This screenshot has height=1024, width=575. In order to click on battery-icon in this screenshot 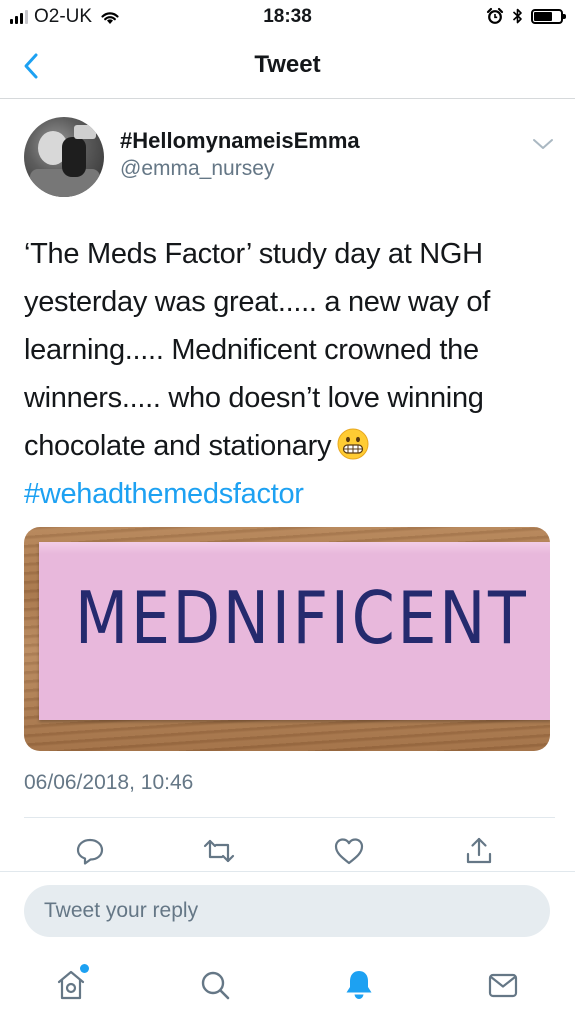, I will do `click(548, 16)`.